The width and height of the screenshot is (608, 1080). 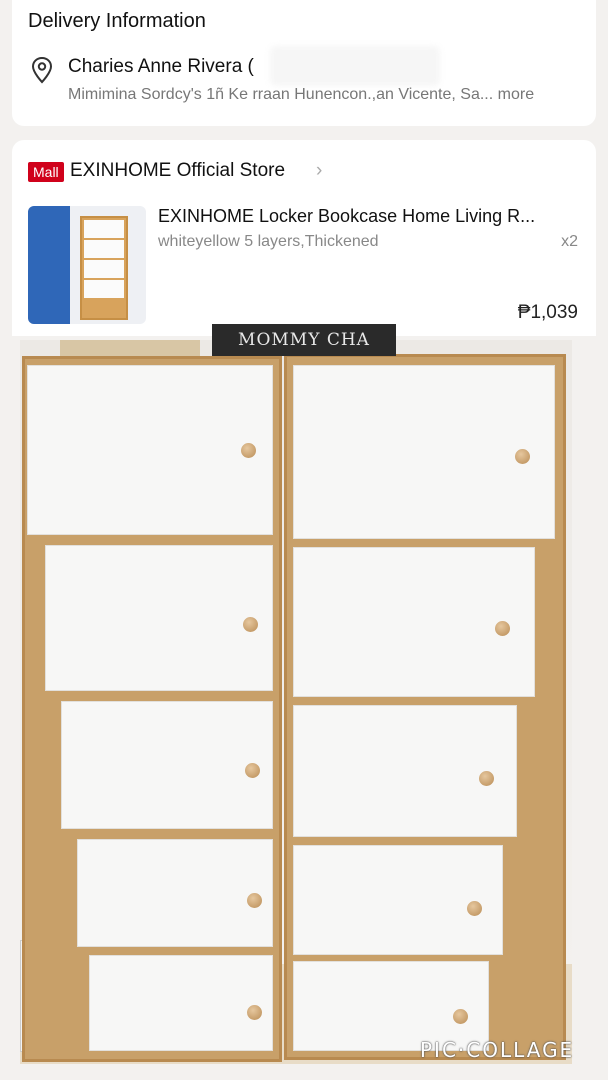 What do you see at coordinates (547, 312) in the screenshot?
I see `product-price: ₱1,039` at bounding box center [547, 312].